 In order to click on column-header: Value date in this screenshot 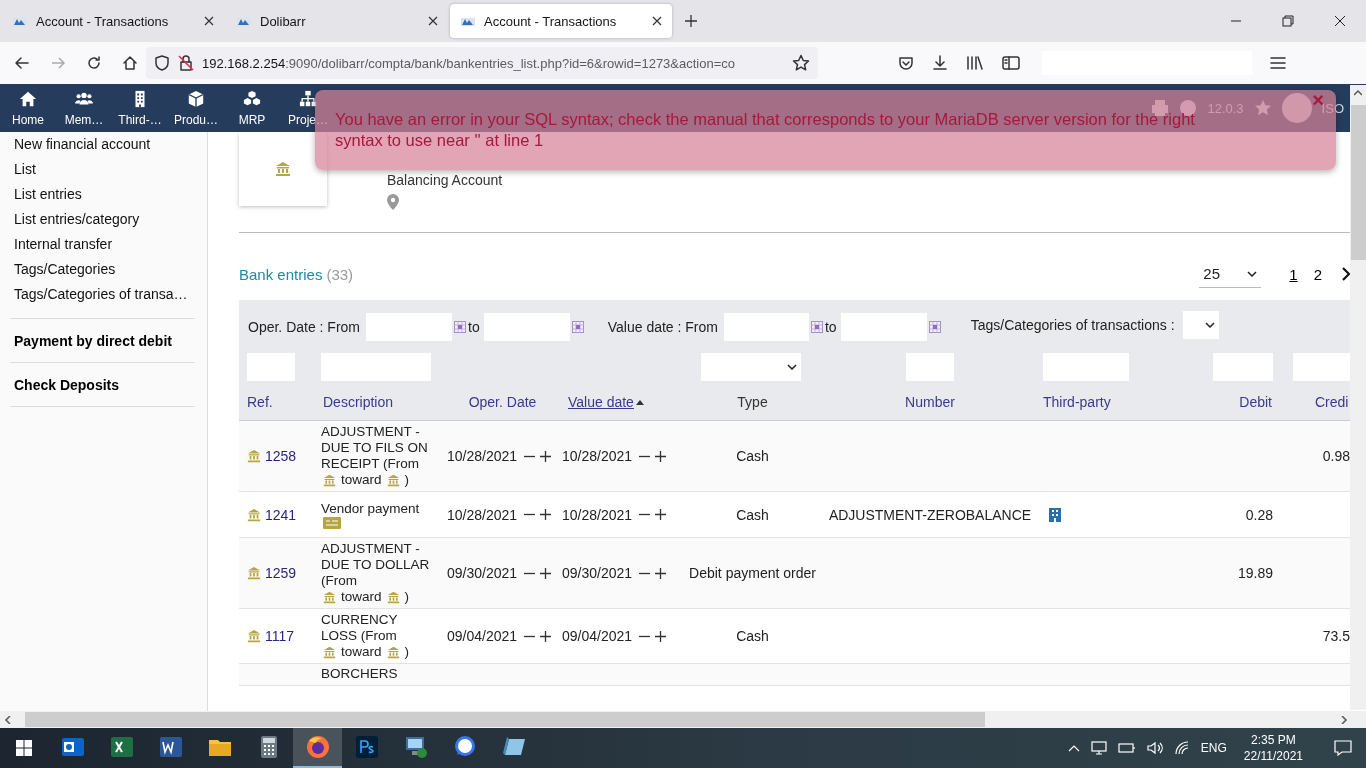, I will do `click(598, 402)`.